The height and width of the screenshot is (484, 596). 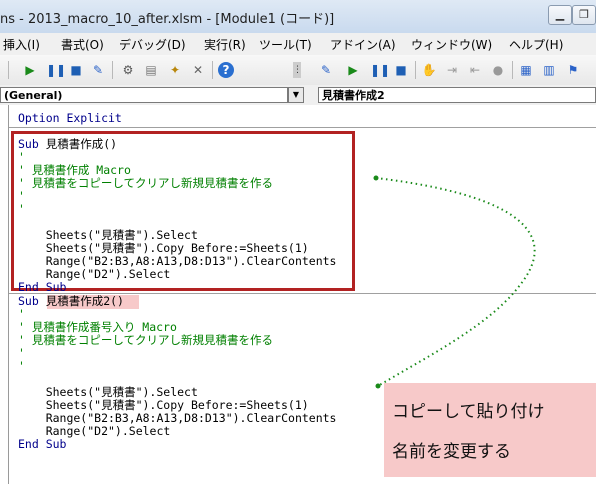 What do you see at coordinates (152, 44) in the screenshot?
I see `menu-debug: デバッグ(D)` at bounding box center [152, 44].